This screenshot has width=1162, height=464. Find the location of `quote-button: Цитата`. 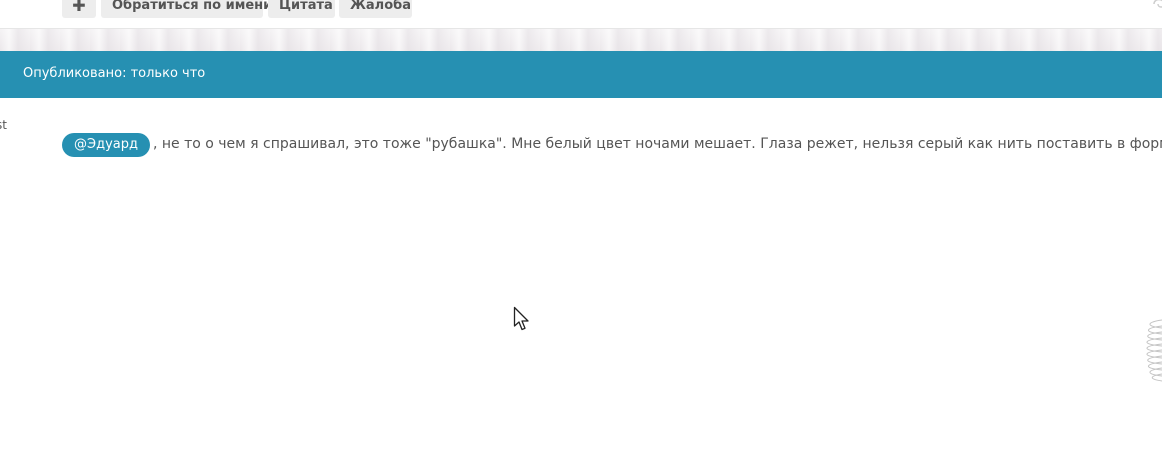

quote-button: Цитата is located at coordinates (301, 9).